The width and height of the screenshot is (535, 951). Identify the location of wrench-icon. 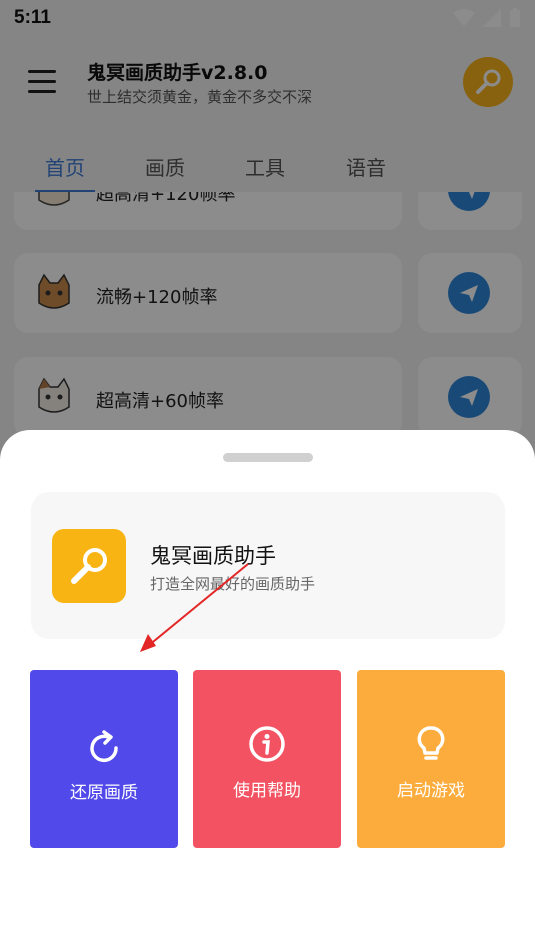
(89, 566).